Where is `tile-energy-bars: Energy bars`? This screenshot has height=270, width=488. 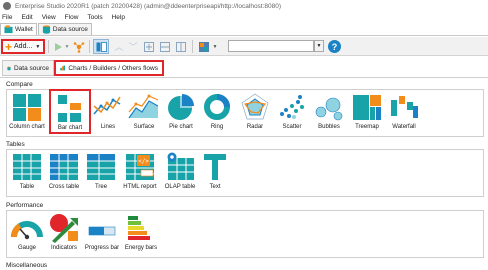 tile-energy-bars: Energy bars is located at coordinates (141, 232).